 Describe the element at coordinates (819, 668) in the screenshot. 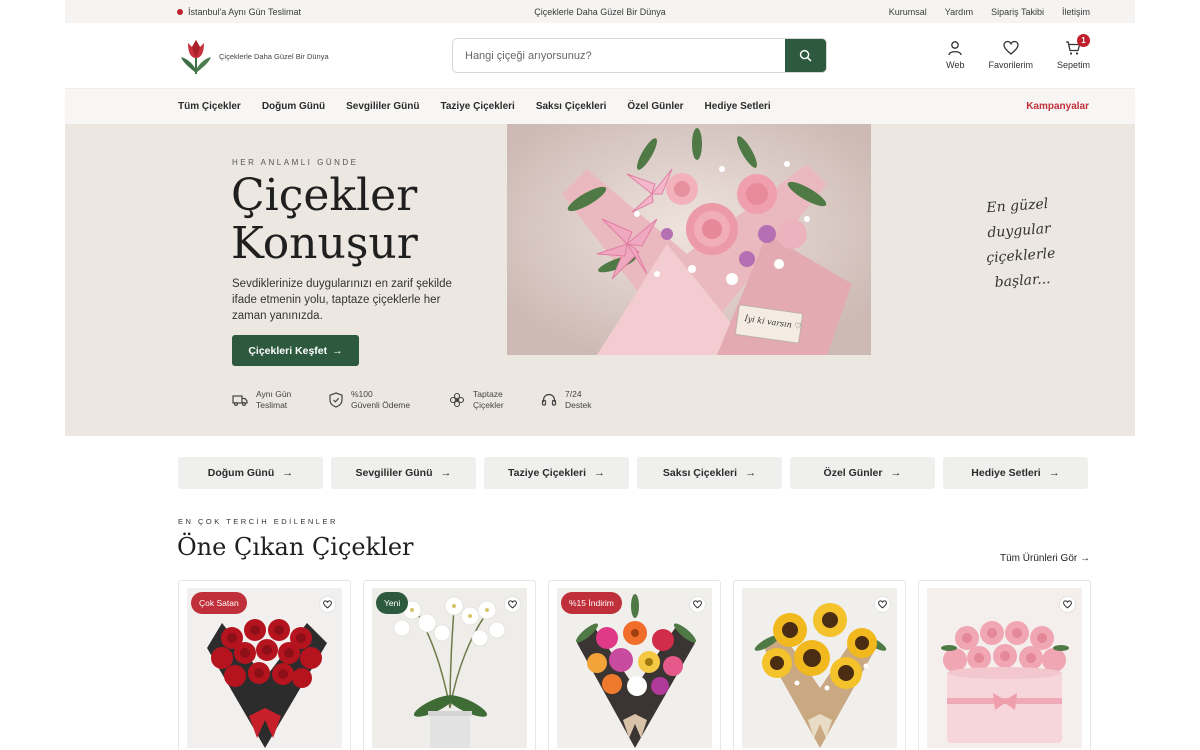

I see `product-image-sunflowers` at that location.